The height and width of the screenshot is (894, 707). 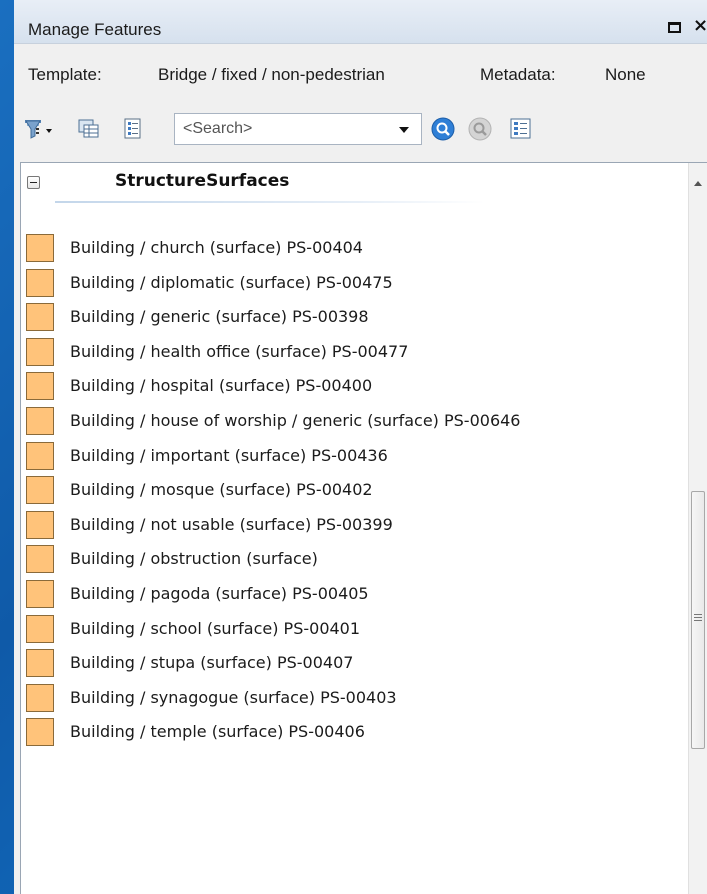 What do you see at coordinates (212, 663) in the screenshot?
I see `list-item-label: Building / stupa (surface) PS-00407` at bounding box center [212, 663].